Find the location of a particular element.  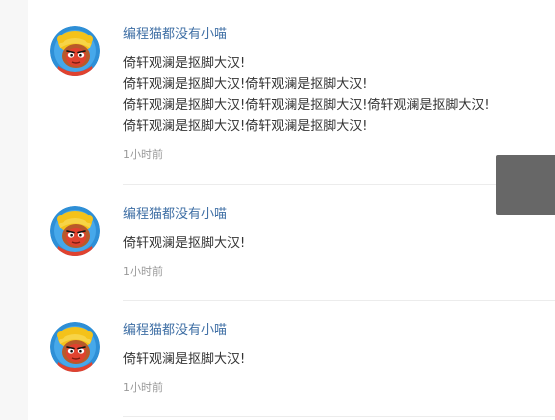

comment-text-line: 倚轩观澜是抠脚大汉!倚轩观澜是抠脚大汉!倚轩观澜是抠脚大汉! is located at coordinates (306, 105).